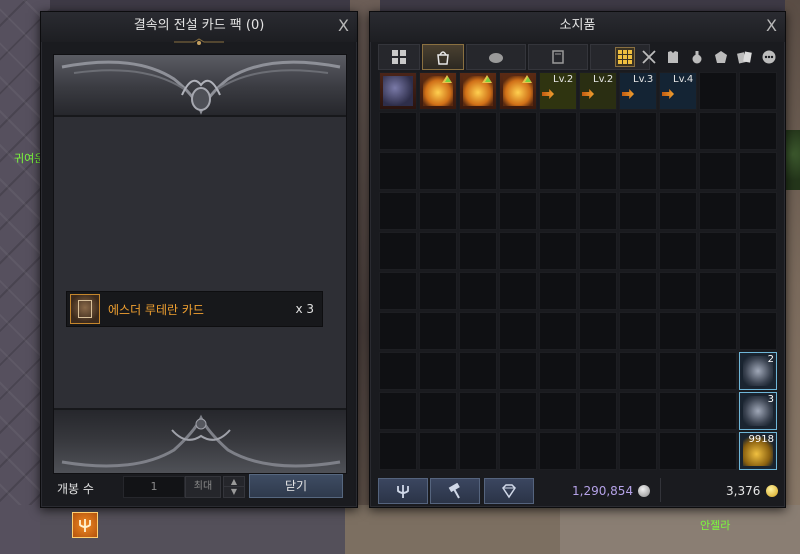 Image resolution: width=800 pixels, height=554 pixels. Describe the element at coordinates (715, 525) in the screenshot. I see `npc-name-right: 안젤라` at that location.